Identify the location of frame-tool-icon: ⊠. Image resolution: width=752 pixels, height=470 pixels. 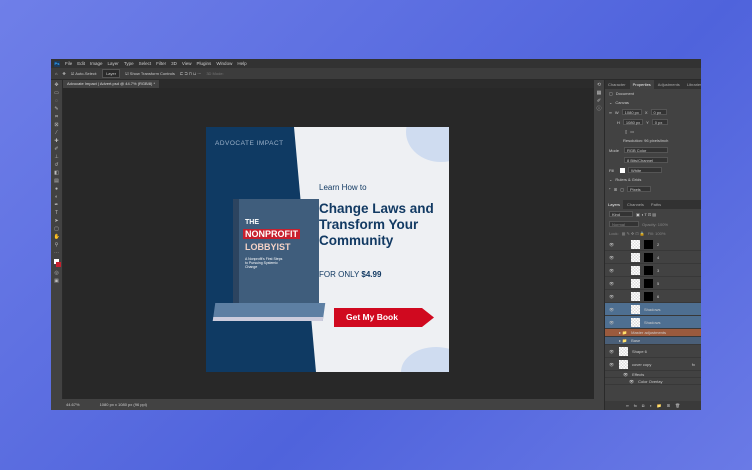
(57, 125).